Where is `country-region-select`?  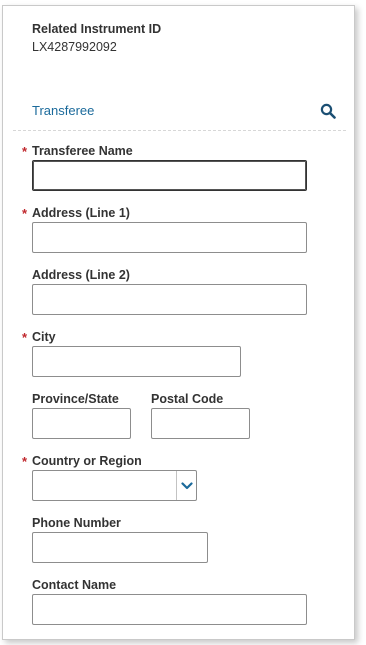 country-region-select is located at coordinates (114, 485).